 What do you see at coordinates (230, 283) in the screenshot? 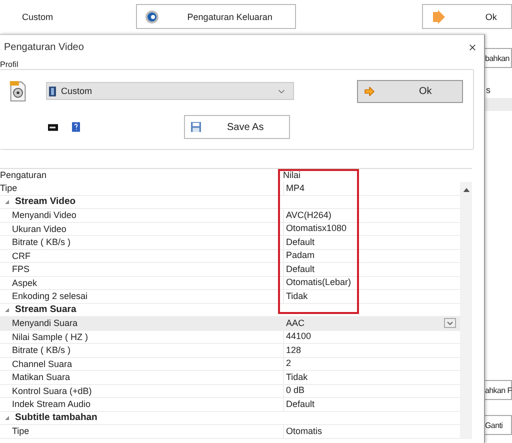
I see `property-row: Aspek Otomatis(Lebar)` at bounding box center [230, 283].